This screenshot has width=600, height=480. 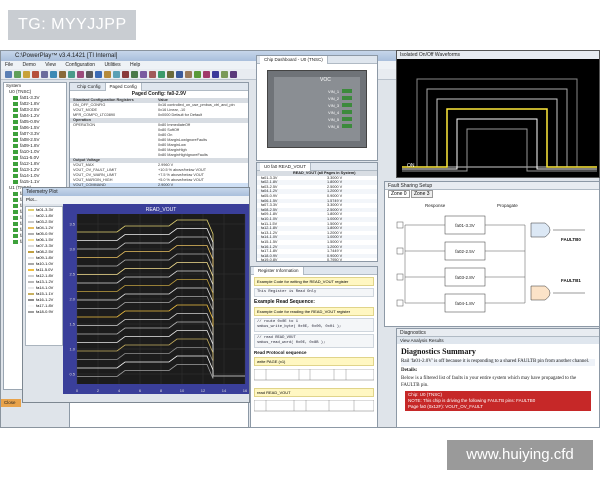 I want to click on waveform-on-label: ON, so click(x=411, y=166).